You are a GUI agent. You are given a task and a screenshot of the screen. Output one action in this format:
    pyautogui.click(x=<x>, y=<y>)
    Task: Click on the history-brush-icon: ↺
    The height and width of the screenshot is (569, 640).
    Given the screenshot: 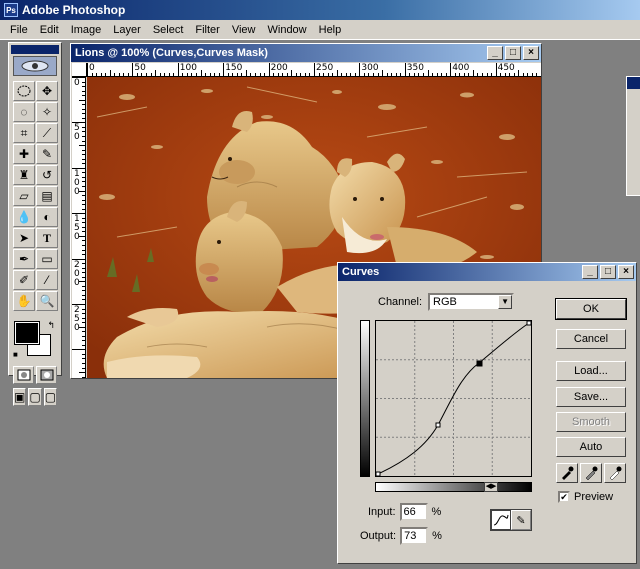 What is the action you would take?
    pyautogui.click(x=47, y=175)
    